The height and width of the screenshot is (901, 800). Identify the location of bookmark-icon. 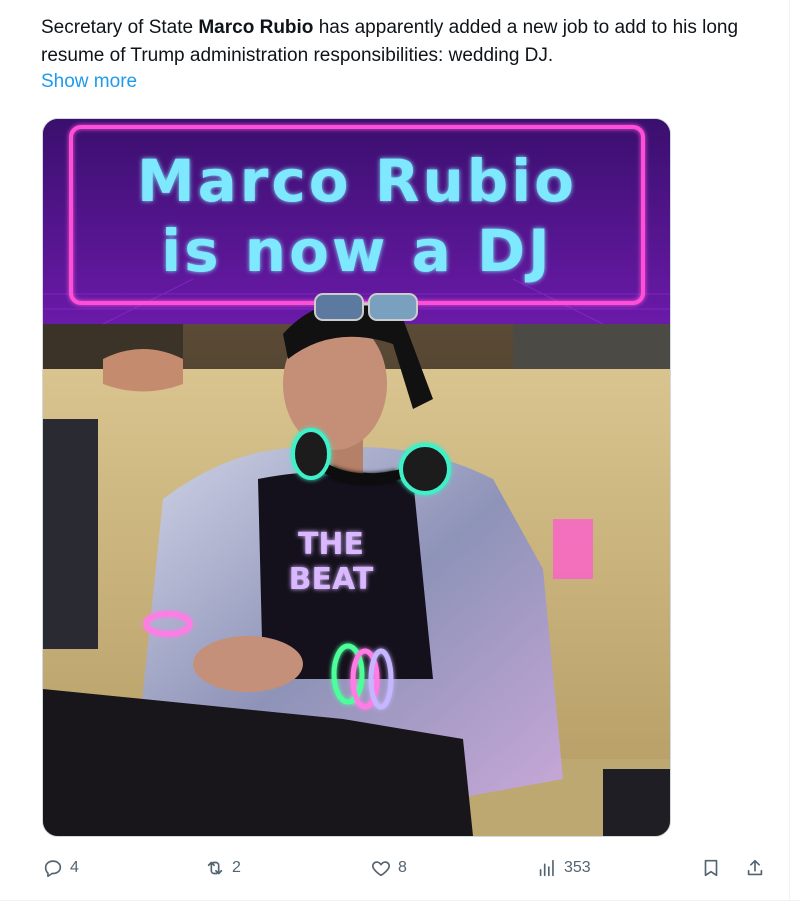
(711, 868).